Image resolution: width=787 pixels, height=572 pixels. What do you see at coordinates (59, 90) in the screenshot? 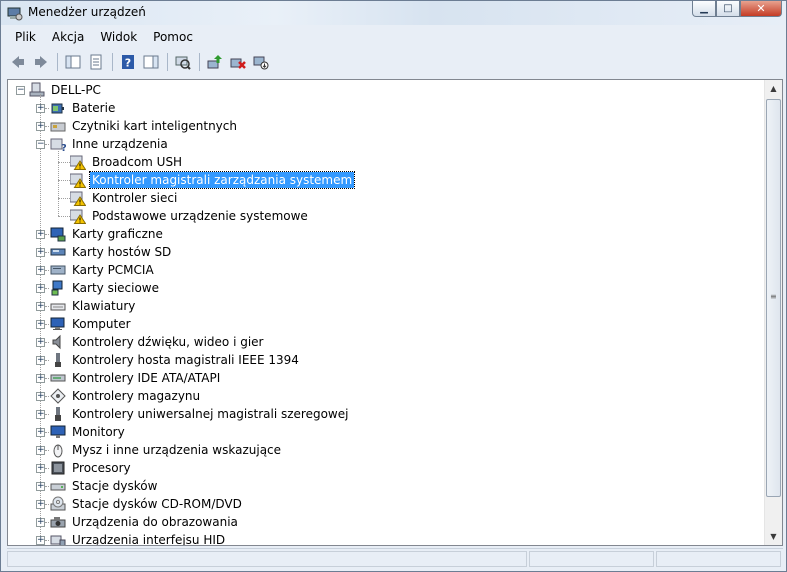
I see `tree-root: − DELL-PC` at bounding box center [59, 90].